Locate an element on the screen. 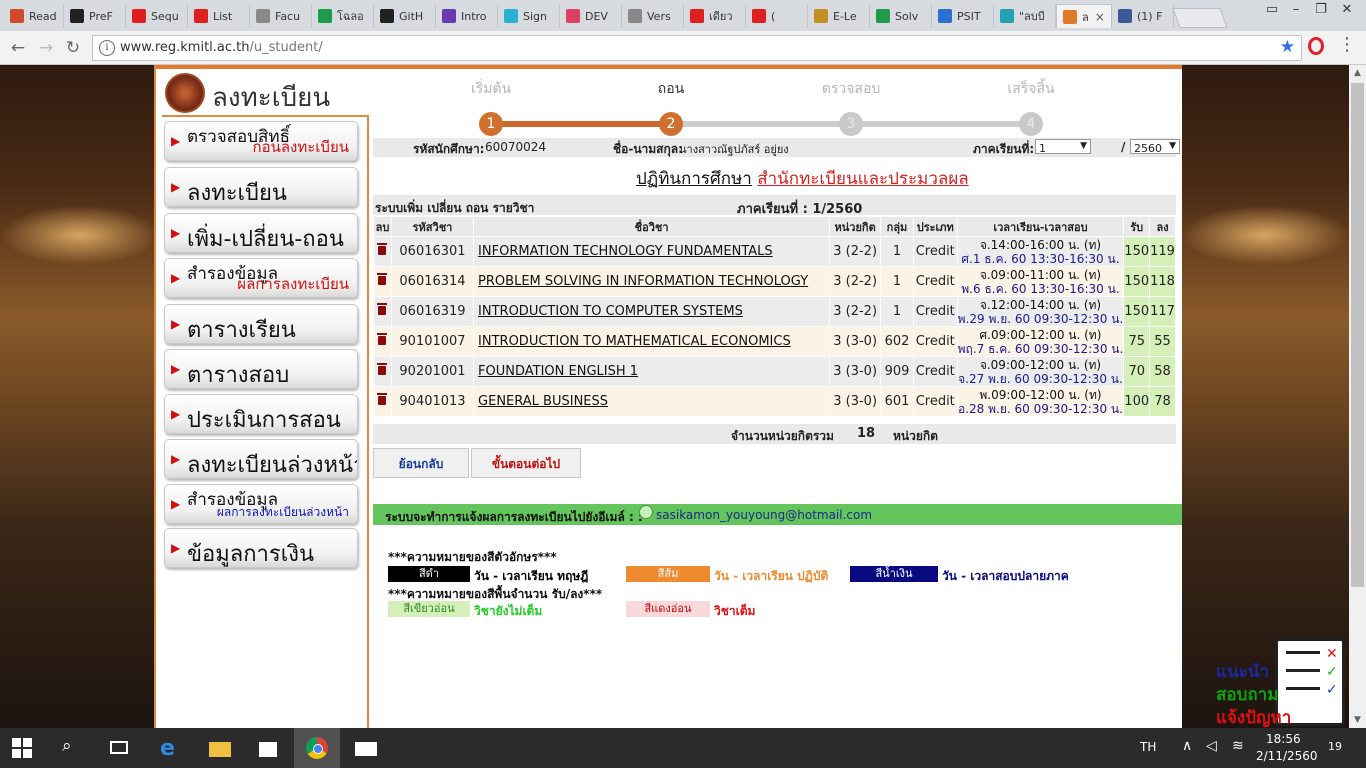 Image resolution: width=1366 pixels, height=768 pixels. clock-time: 18:56 is located at coordinates (1283, 739).